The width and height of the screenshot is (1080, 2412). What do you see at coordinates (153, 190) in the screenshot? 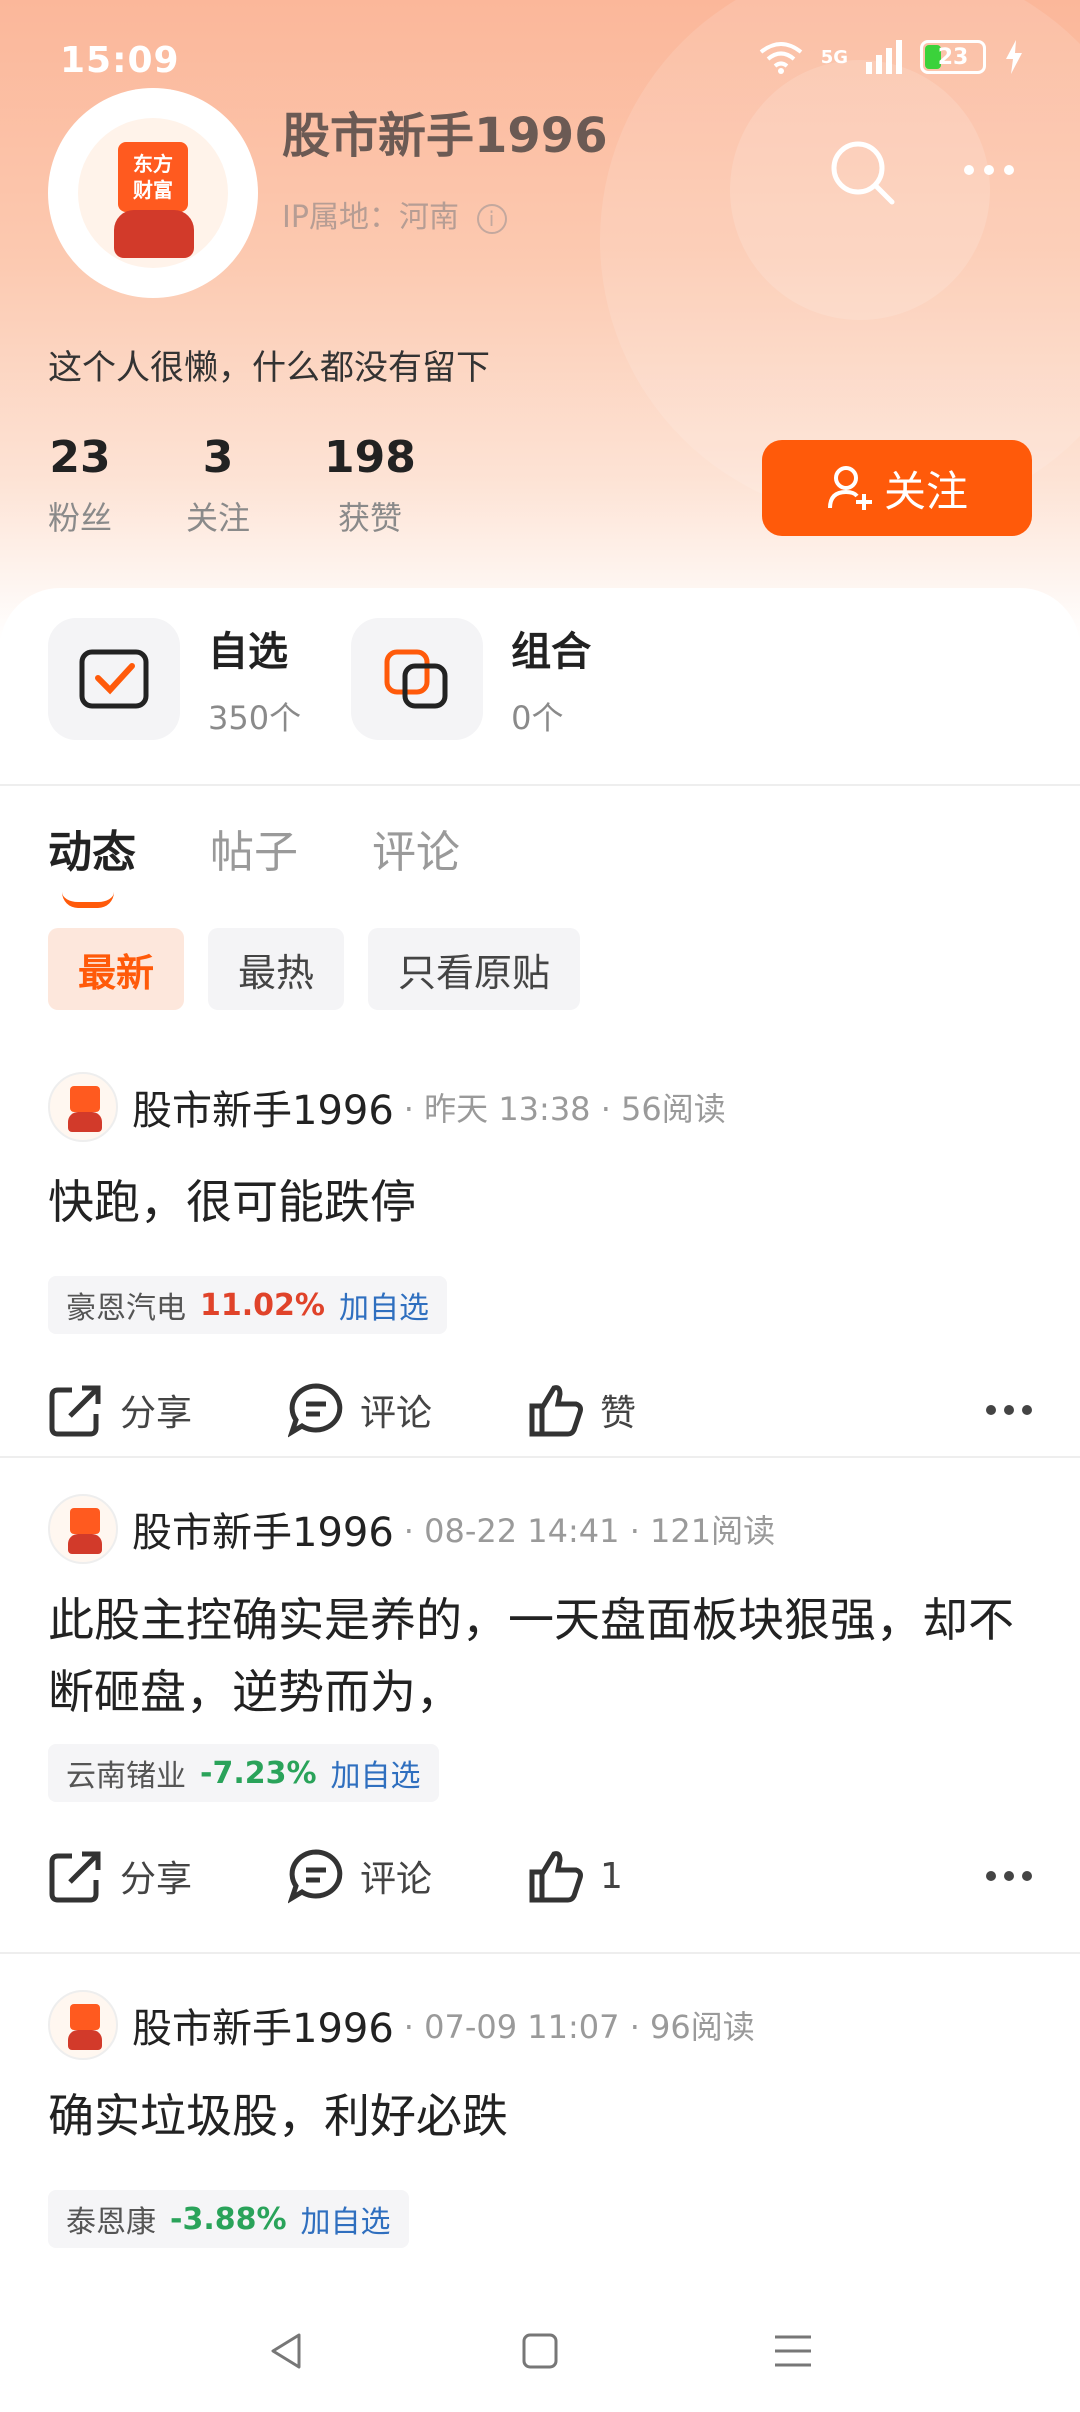
I see `avatar-logo-line2: 财富` at bounding box center [153, 190].